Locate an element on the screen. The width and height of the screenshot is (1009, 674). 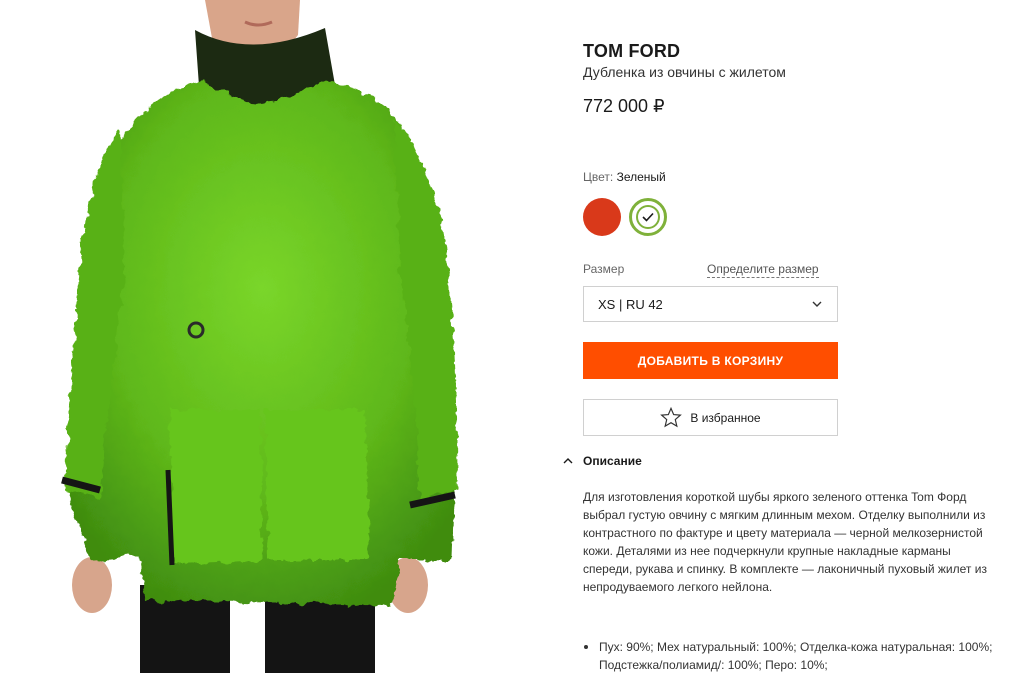
chevron-up-icon is located at coordinates (568, 461).